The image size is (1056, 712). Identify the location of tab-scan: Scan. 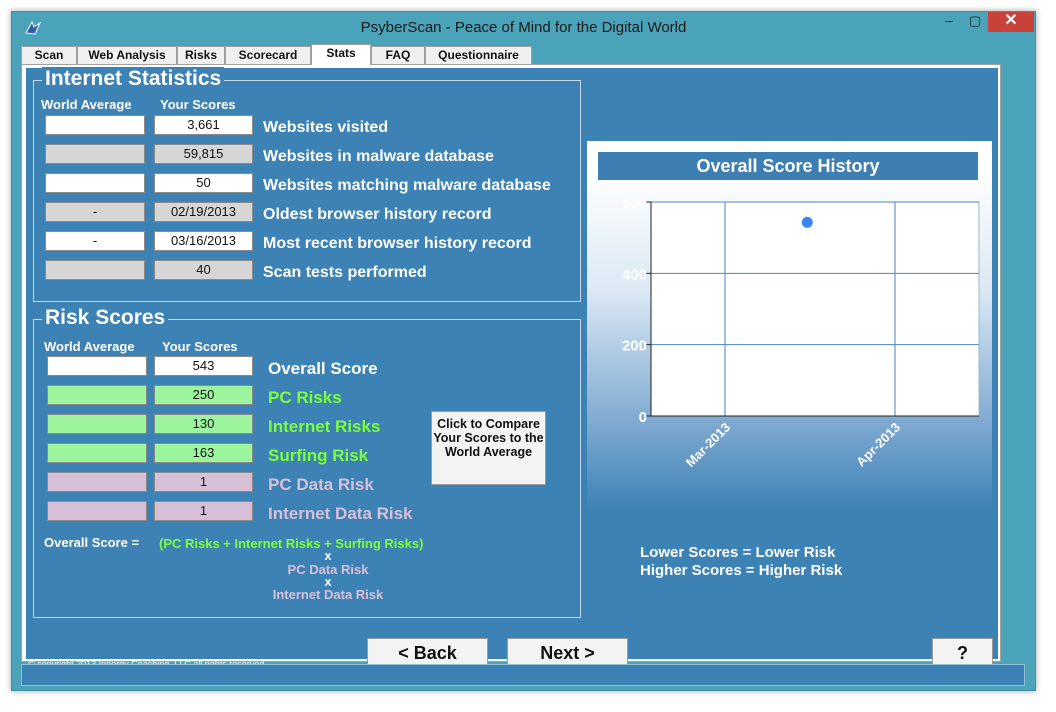
(49, 55).